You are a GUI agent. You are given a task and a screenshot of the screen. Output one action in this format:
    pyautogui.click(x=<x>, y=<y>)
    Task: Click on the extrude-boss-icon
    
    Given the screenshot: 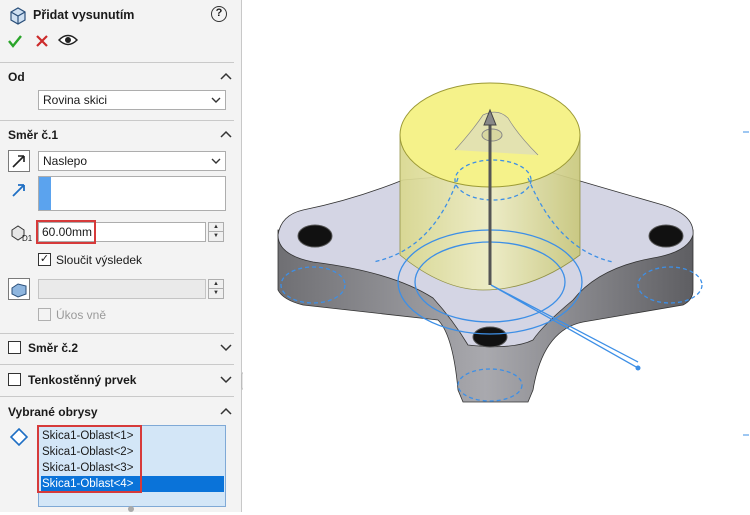 What is the action you would take?
    pyautogui.click(x=18, y=16)
    